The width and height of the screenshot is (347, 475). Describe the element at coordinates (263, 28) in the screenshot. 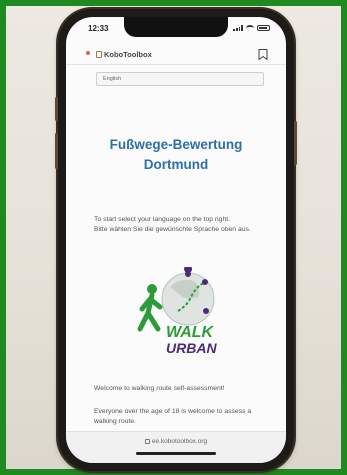

I see `battery-icon` at that location.